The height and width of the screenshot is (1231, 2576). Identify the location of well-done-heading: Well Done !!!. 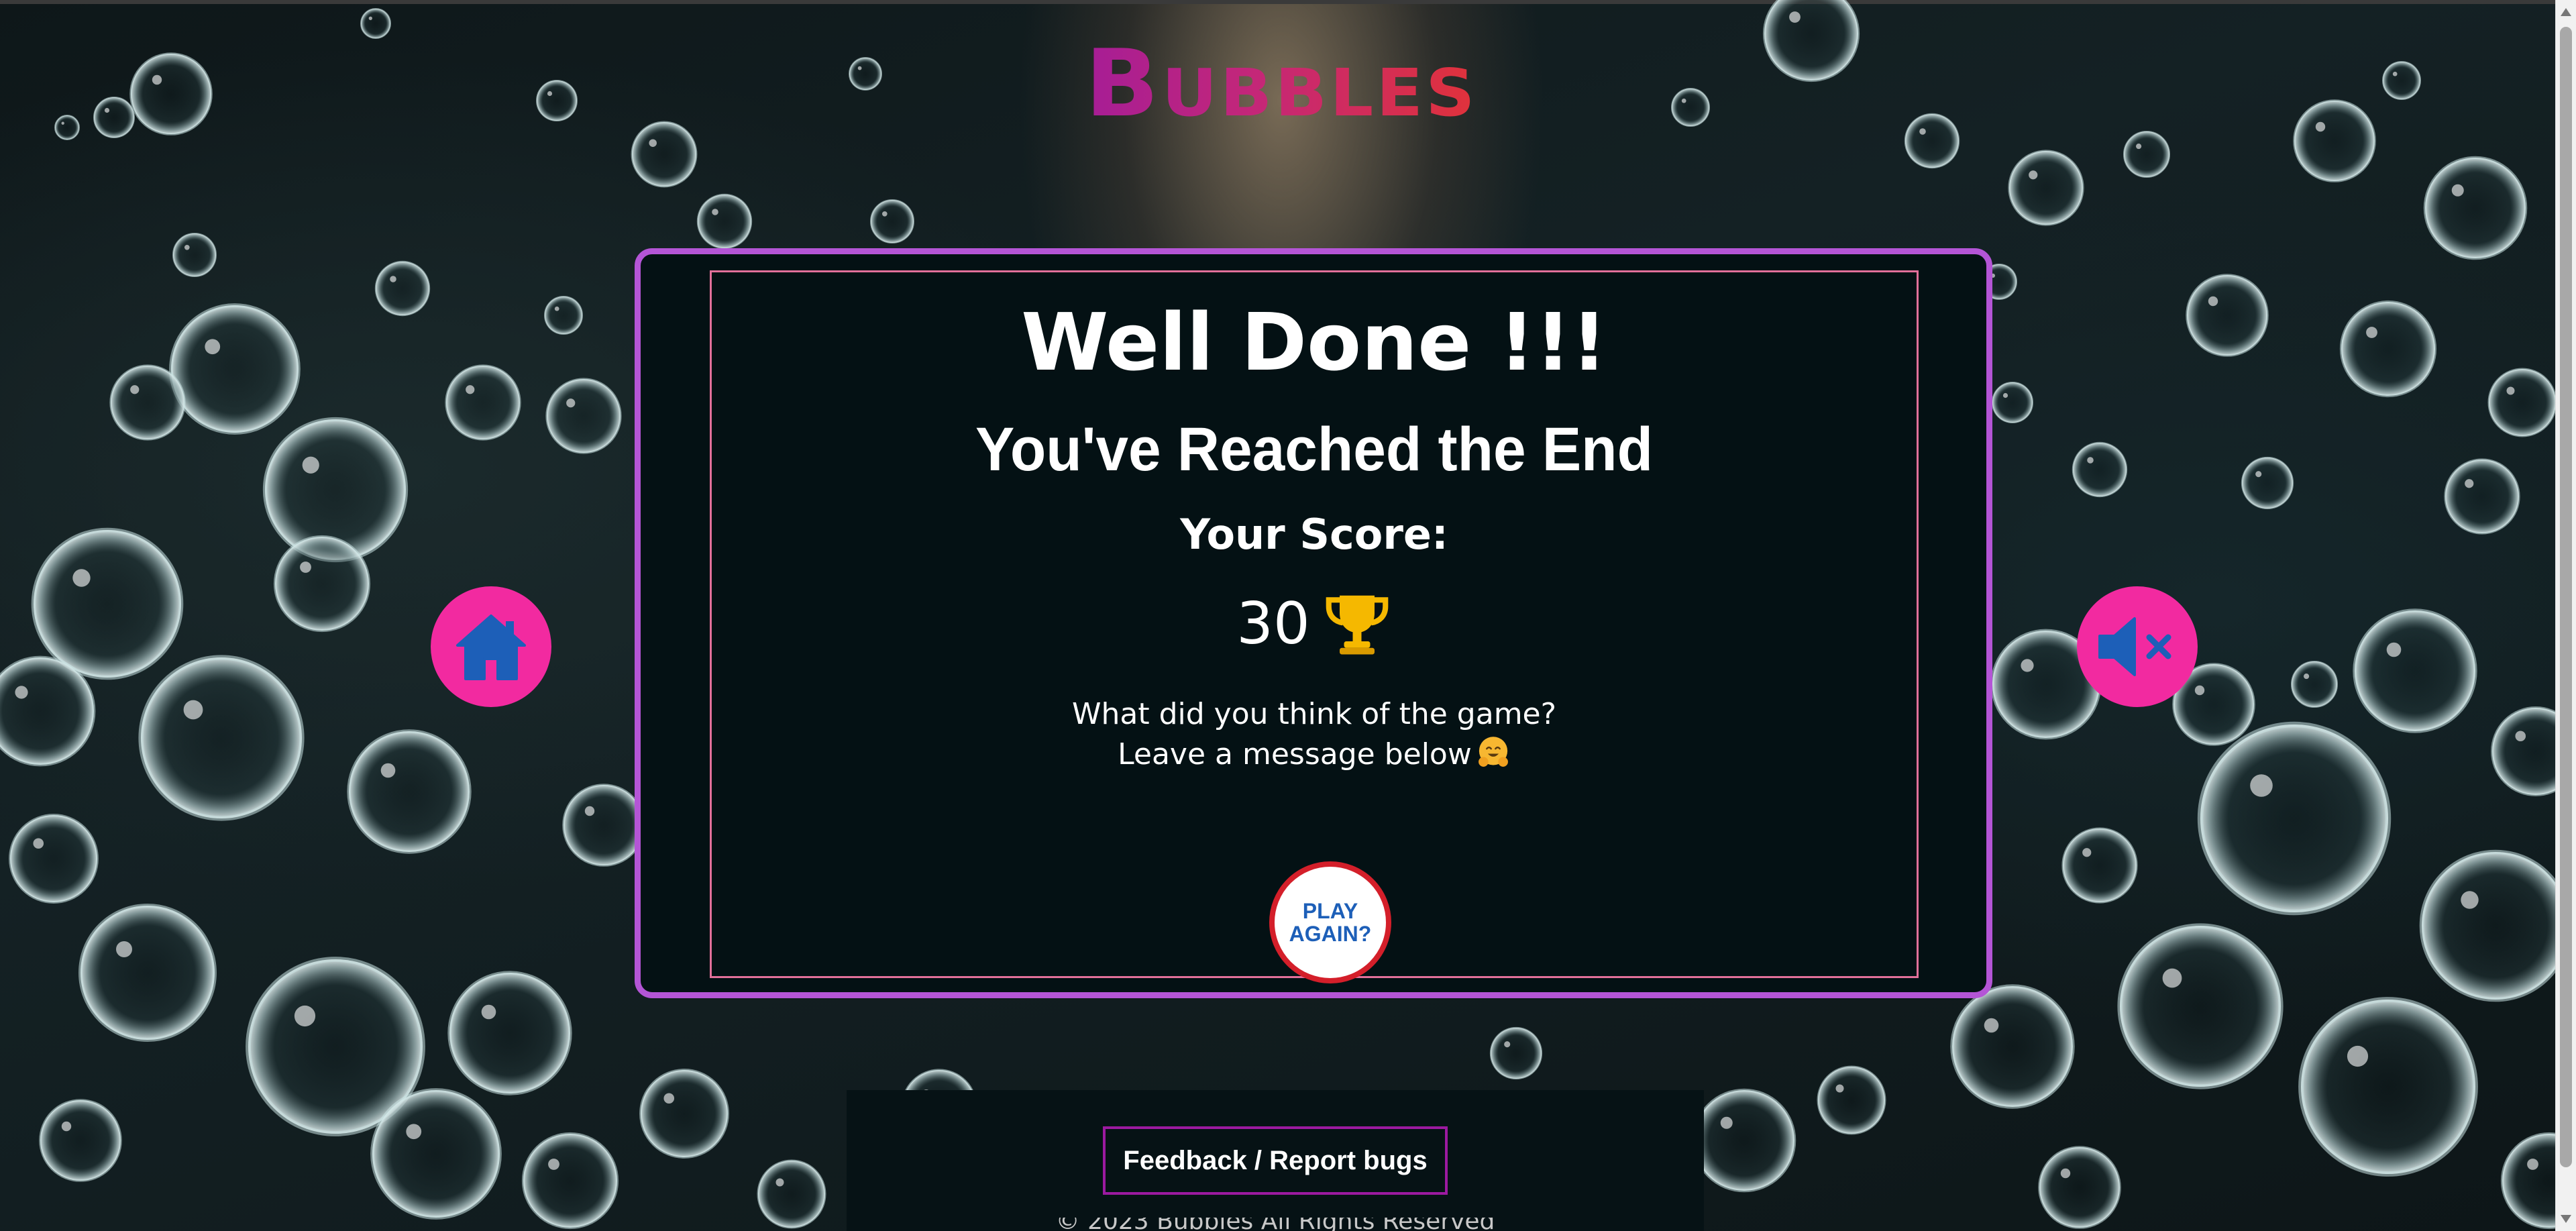
(1314, 342).